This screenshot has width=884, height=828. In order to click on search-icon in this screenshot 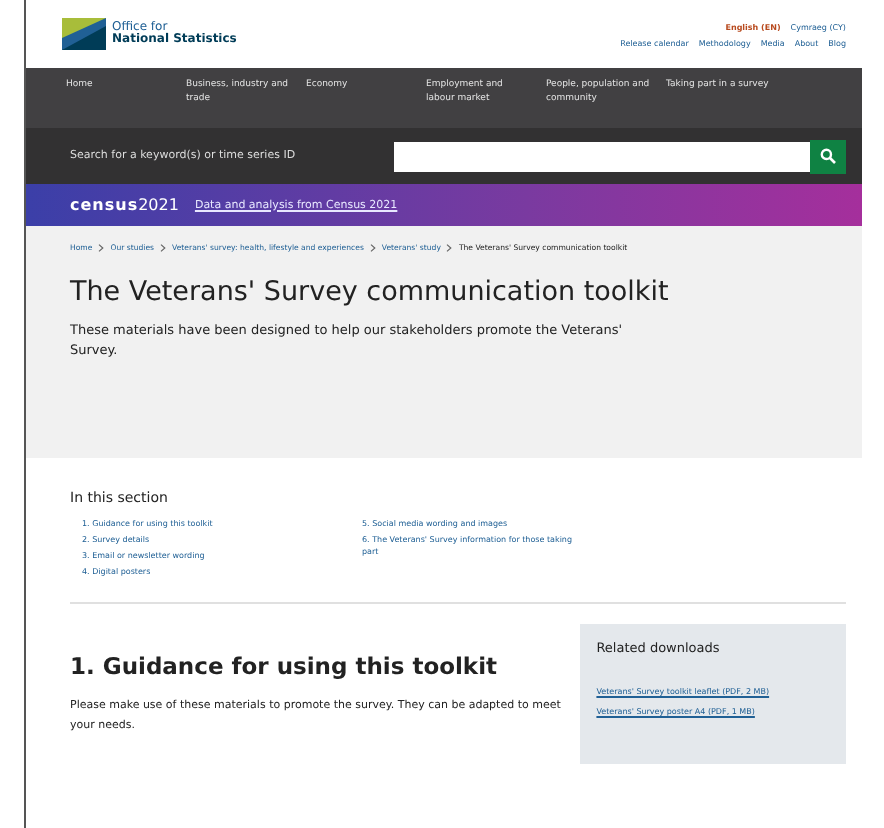, I will do `click(828, 156)`.